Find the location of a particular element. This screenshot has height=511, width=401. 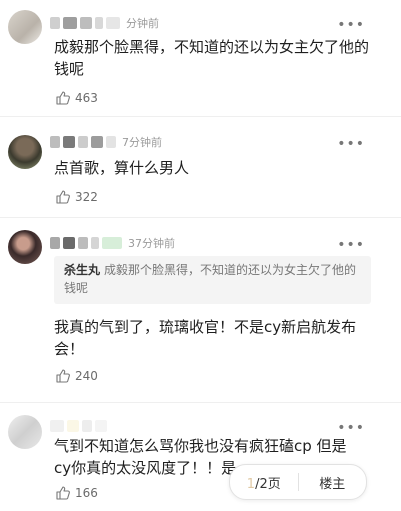

page-indicator: 1/2页 is located at coordinates (264, 482).